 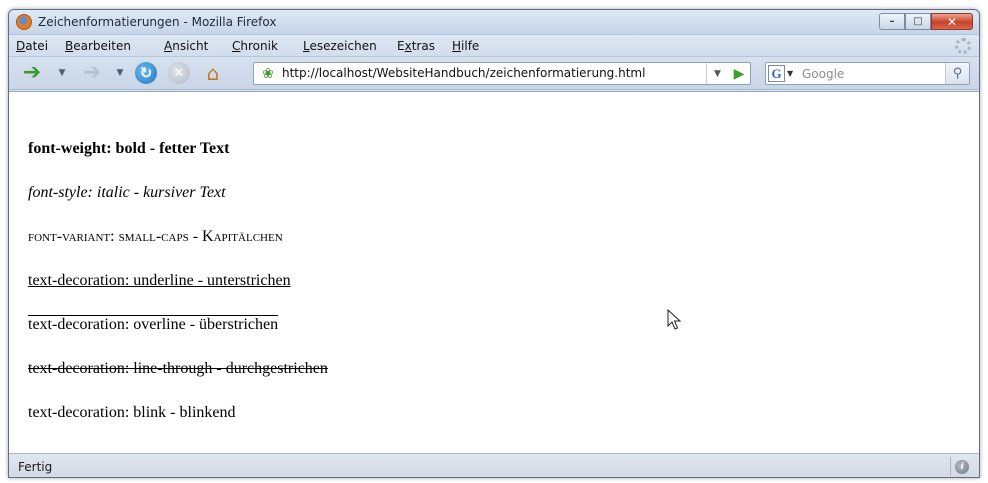 I want to click on maximize-icon: □, so click(x=918, y=21).